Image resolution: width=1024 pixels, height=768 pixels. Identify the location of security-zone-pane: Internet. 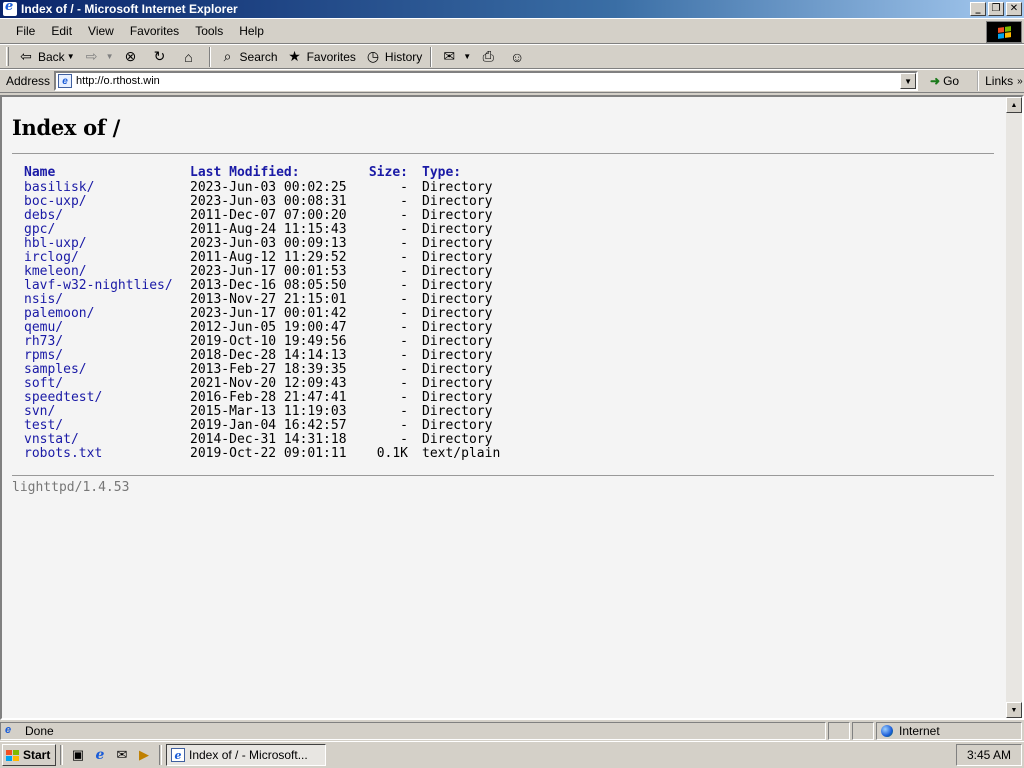
(949, 731).